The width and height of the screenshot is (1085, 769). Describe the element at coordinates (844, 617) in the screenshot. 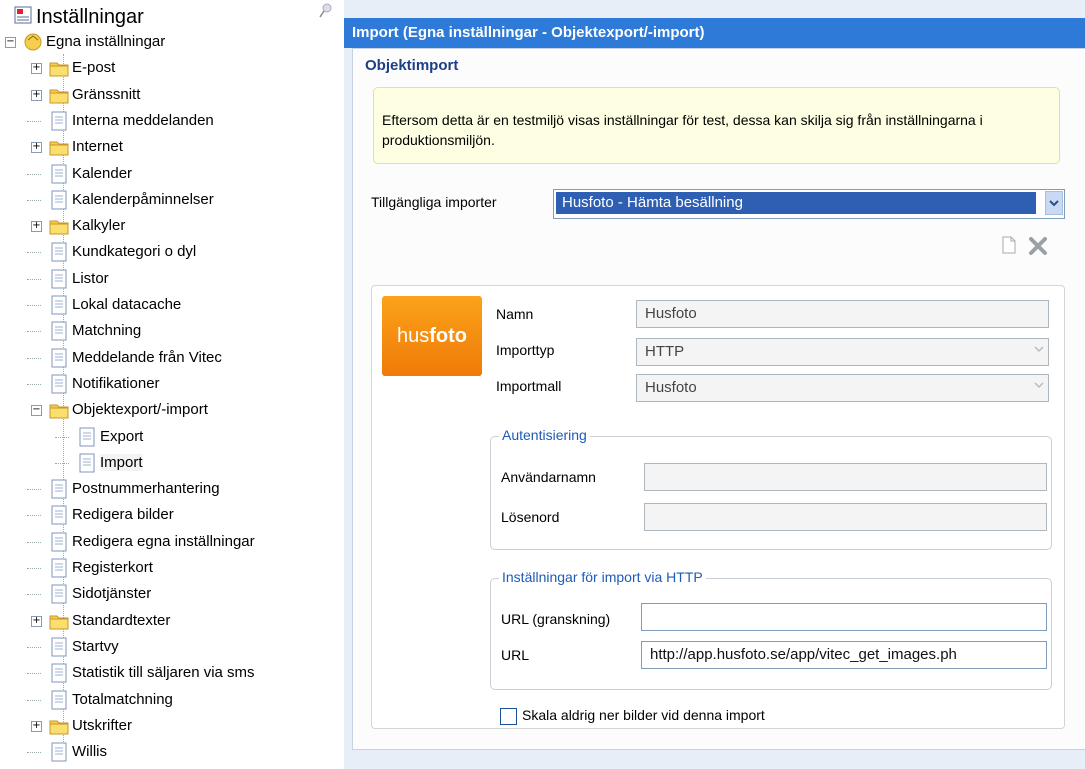

I see `url-preview-field` at that location.